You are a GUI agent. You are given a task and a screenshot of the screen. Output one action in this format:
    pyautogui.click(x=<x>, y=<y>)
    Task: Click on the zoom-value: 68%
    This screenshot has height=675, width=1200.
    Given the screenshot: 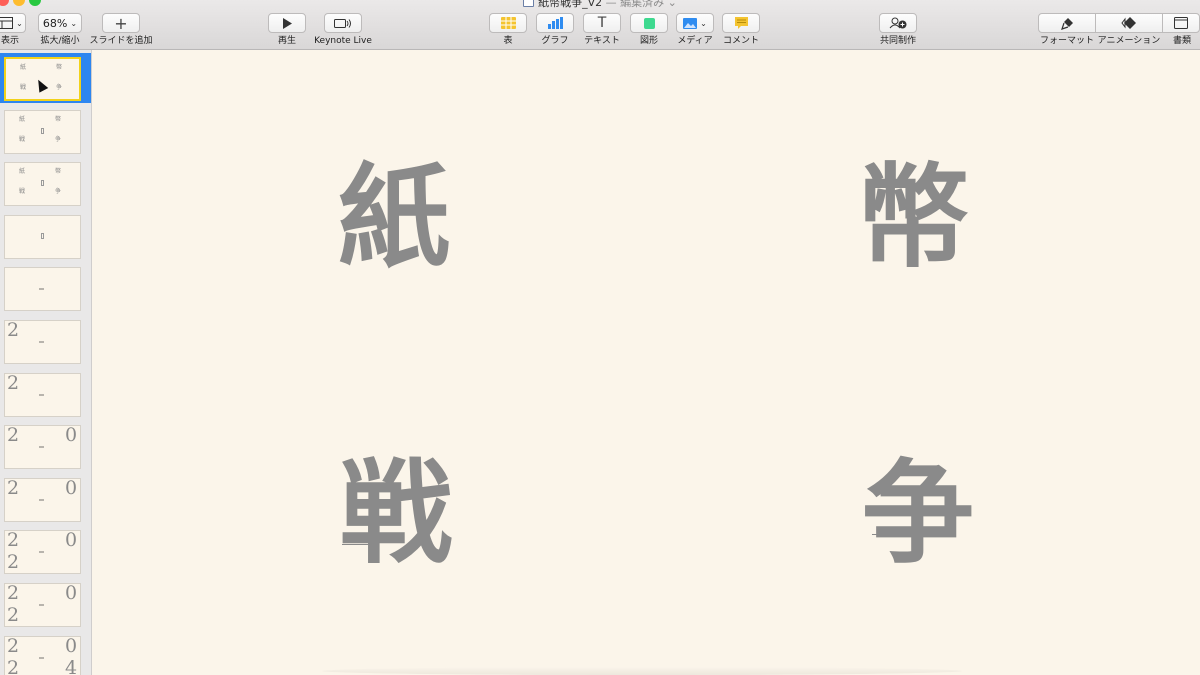 What is the action you would take?
    pyautogui.click(x=55, y=23)
    